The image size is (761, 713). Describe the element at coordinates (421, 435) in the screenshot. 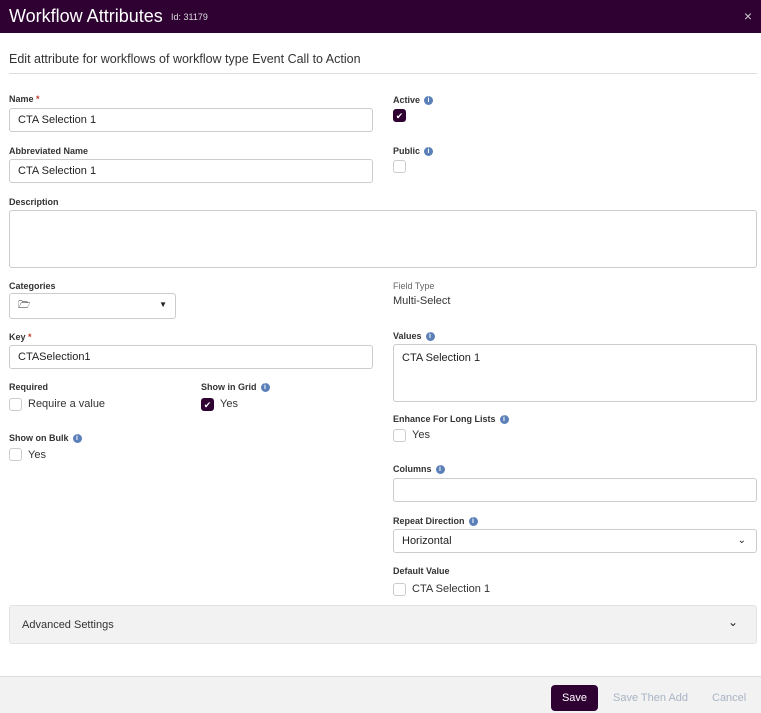

I see `enhance-option: Yes` at that location.